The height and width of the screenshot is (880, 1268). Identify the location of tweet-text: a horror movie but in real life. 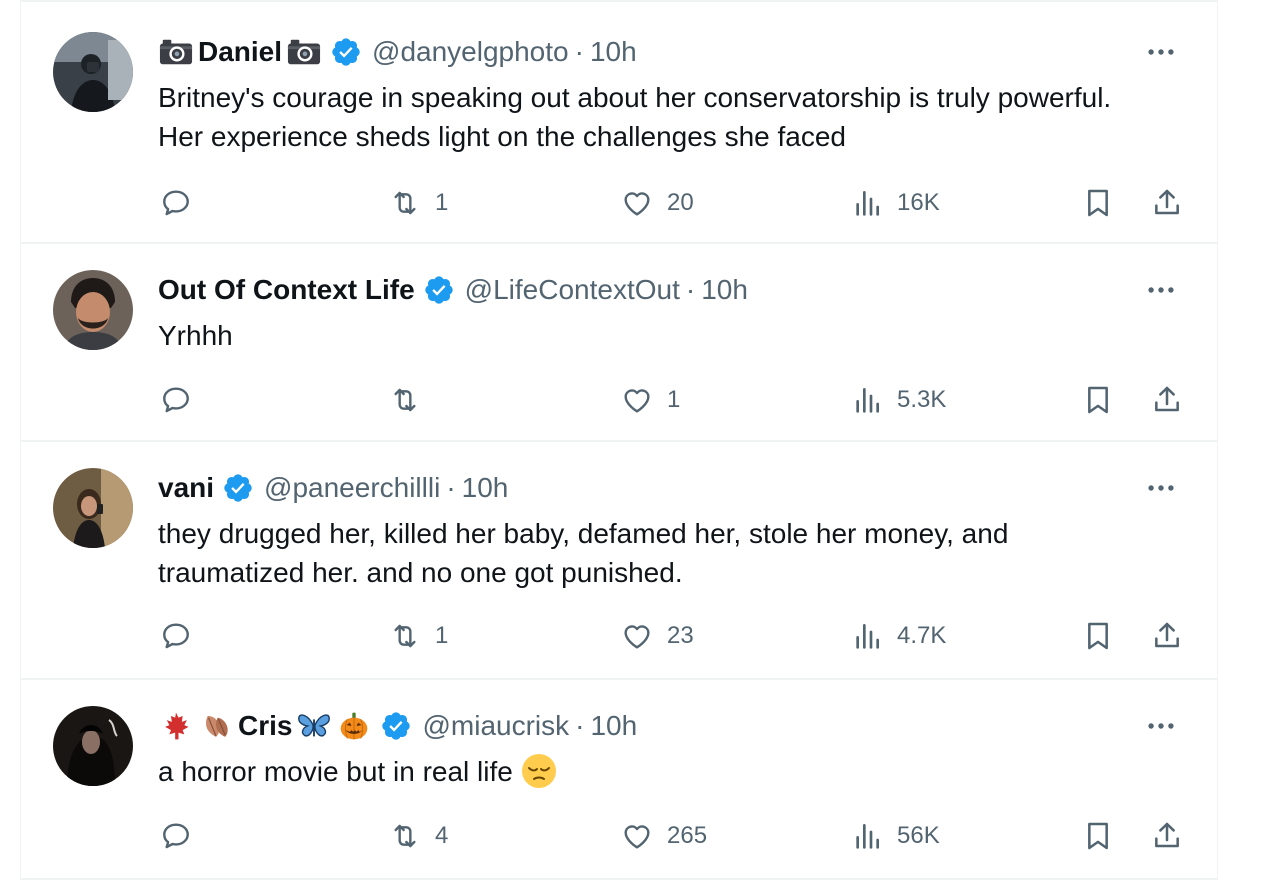
(658, 775).